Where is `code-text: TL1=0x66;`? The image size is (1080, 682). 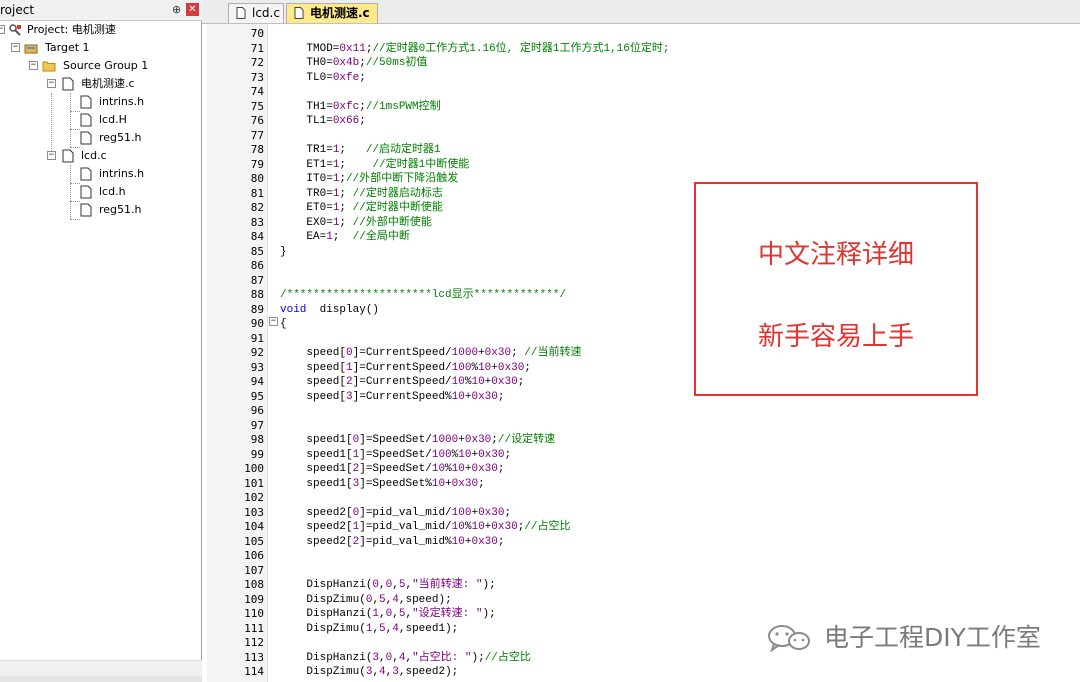
code-text: TL1=0x66; is located at coordinates (323, 121).